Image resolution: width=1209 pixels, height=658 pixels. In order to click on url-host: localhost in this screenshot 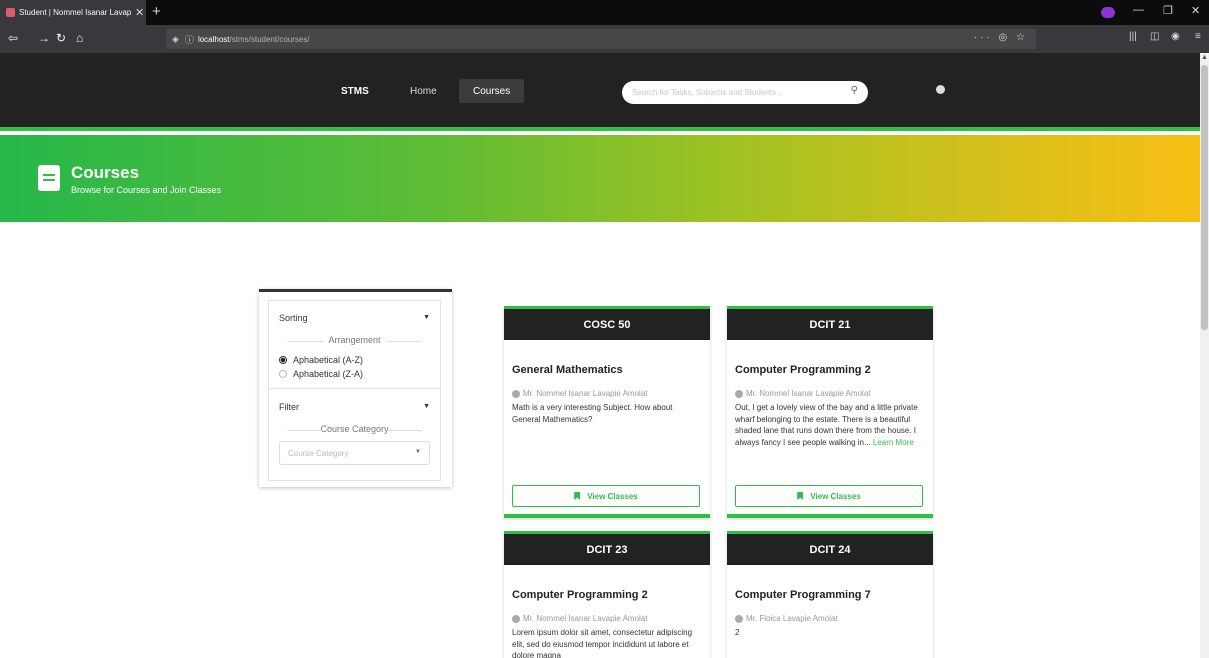, I will do `click(213, 39)`.